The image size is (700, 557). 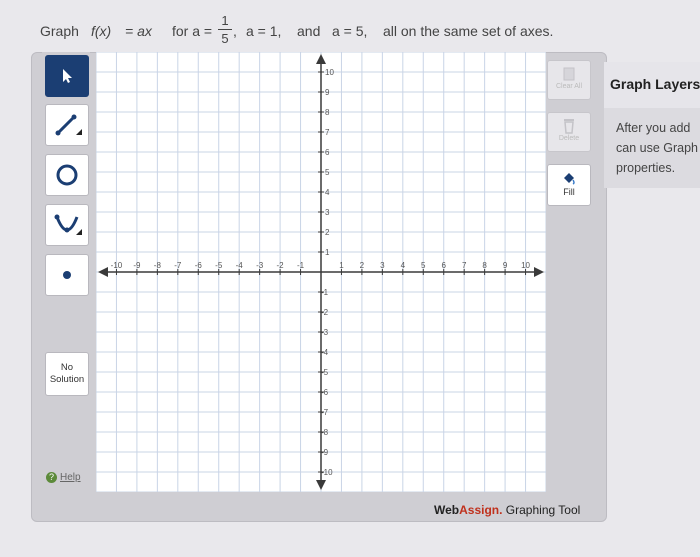 I want to click on delete-button: Delete, so click(x=569, y=132).